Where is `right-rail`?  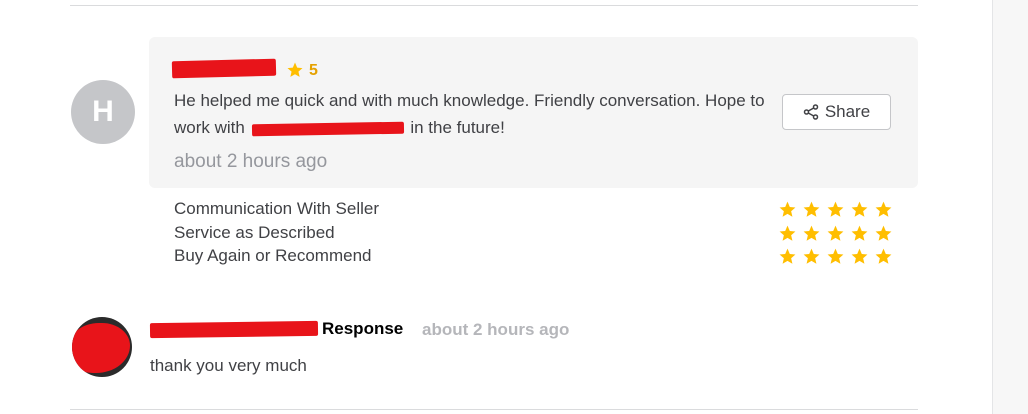
right-rail is located at coordinates (1010, 207).